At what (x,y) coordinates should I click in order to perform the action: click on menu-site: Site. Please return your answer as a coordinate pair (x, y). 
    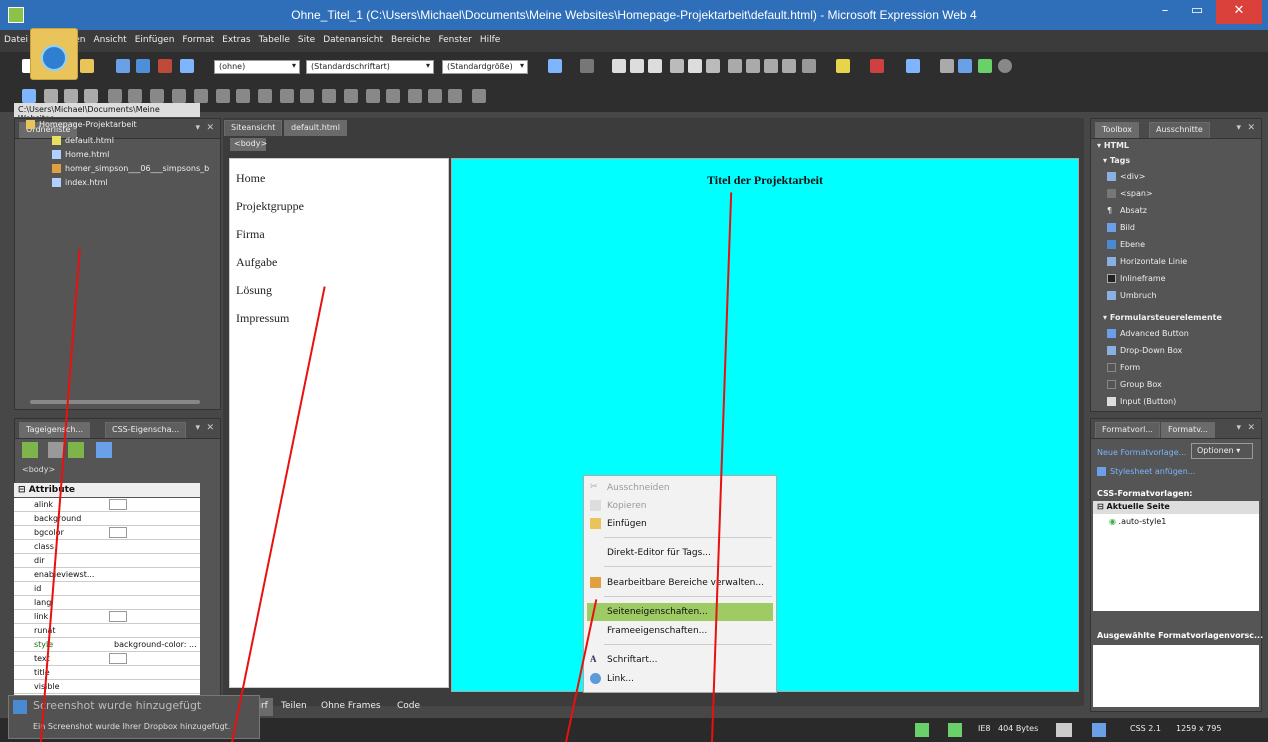
    Looking at the image, I should click on (306, 37).